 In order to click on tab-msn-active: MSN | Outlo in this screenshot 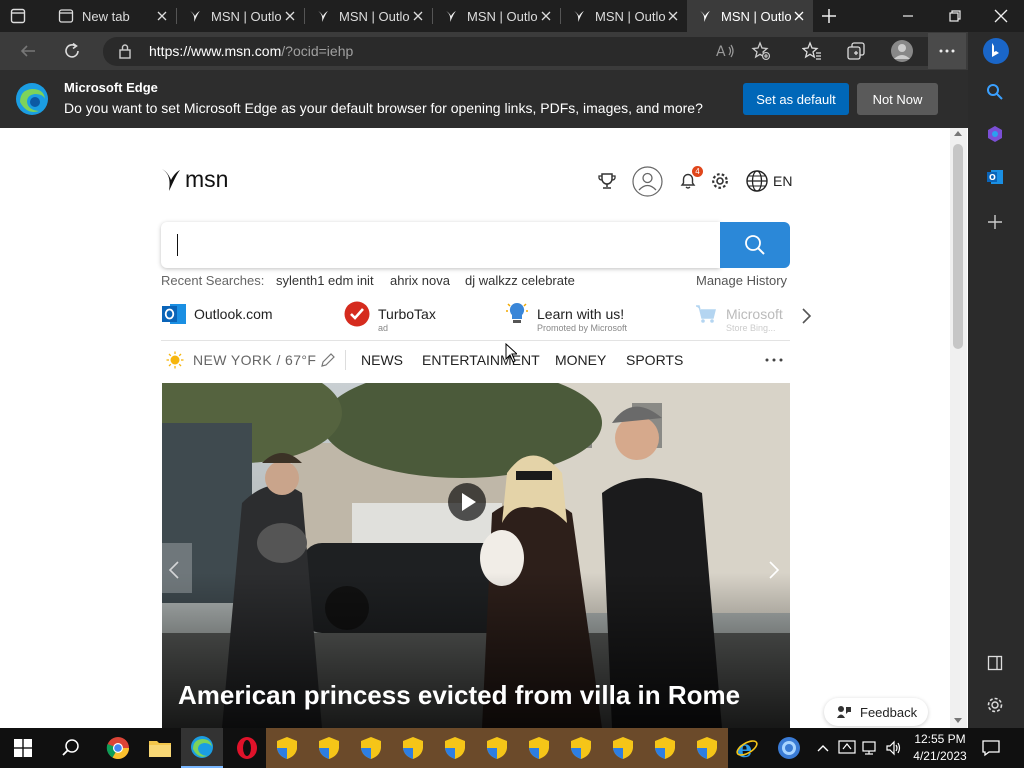, I will do `click(750, 16)`.